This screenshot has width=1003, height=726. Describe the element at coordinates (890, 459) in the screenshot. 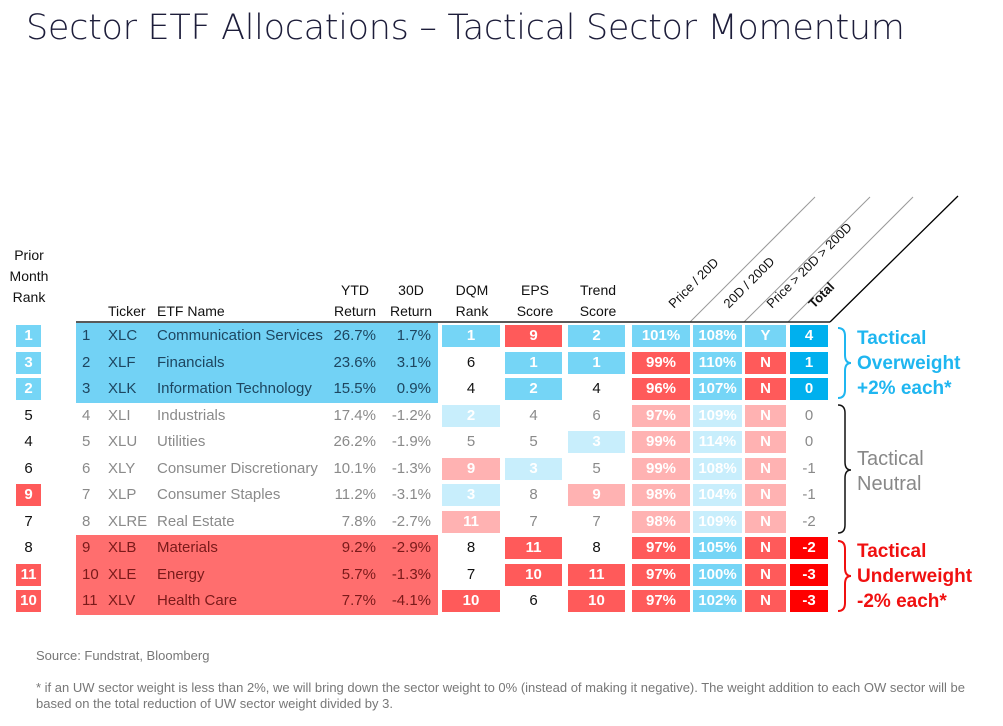

I see `neutral-line: Tactical` at that location.